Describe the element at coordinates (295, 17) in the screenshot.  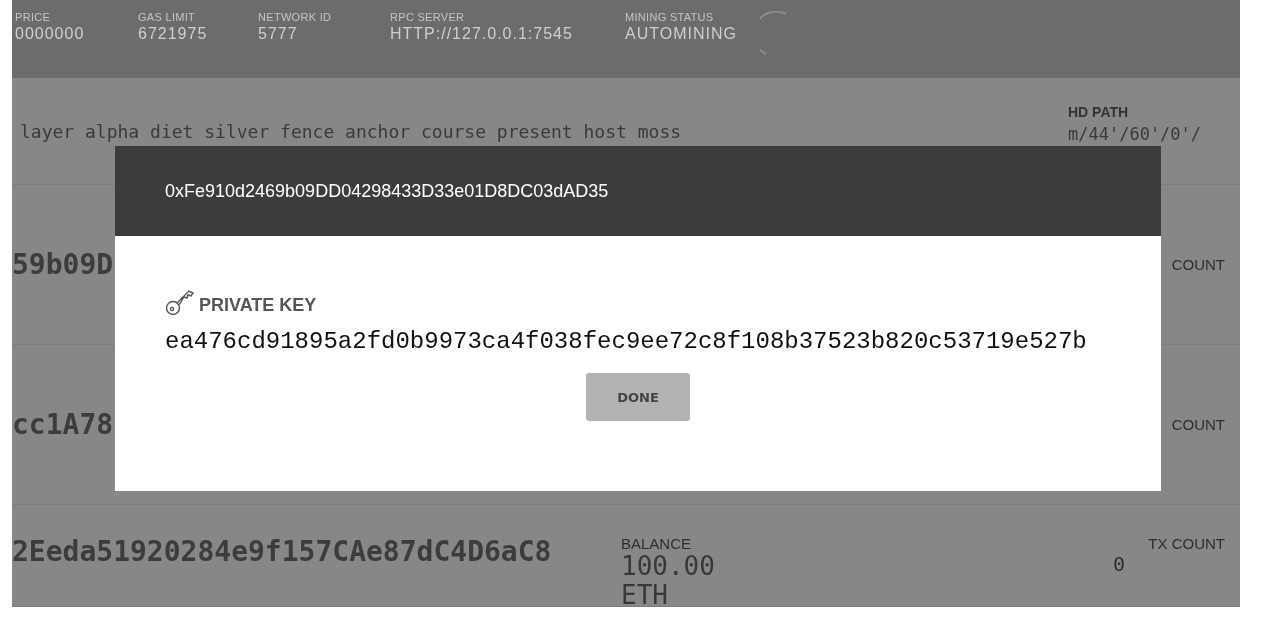
I see `stat-label: NETWORK ID` at that location.